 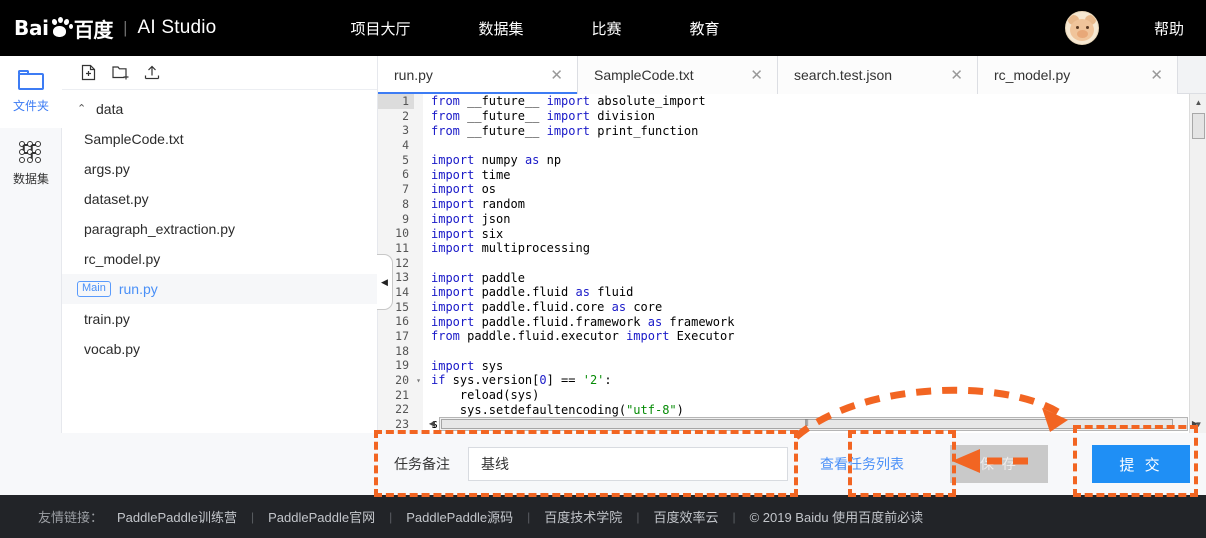 I want to click on new-folder-icon, so click(x=120, y=73).